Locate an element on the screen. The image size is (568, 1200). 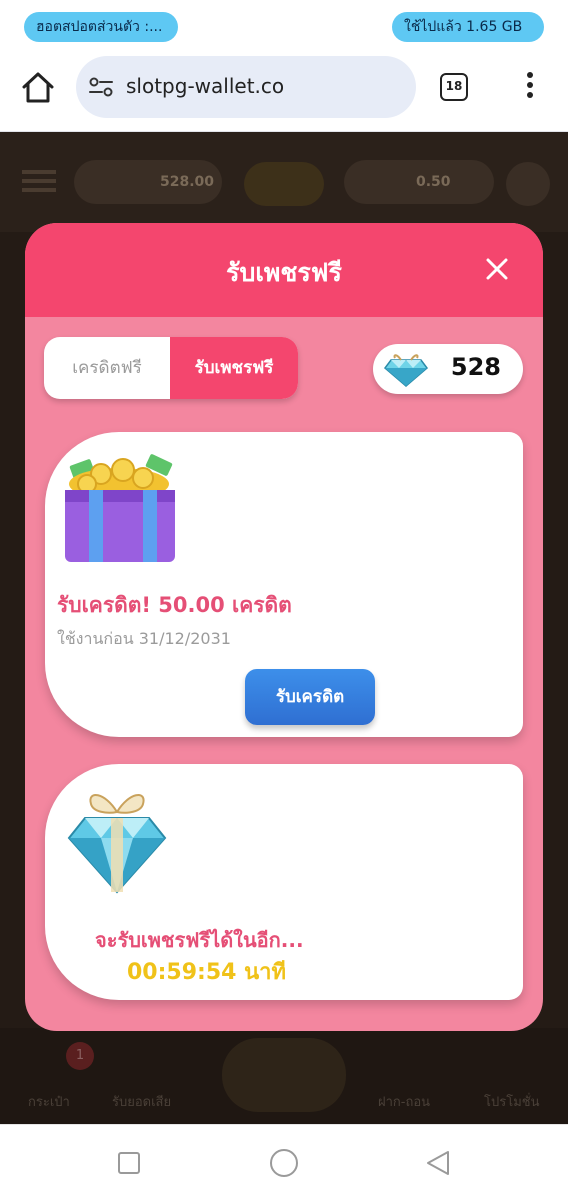
address-bar: slotpg-wallet.co is located at coordinates (246, 87).